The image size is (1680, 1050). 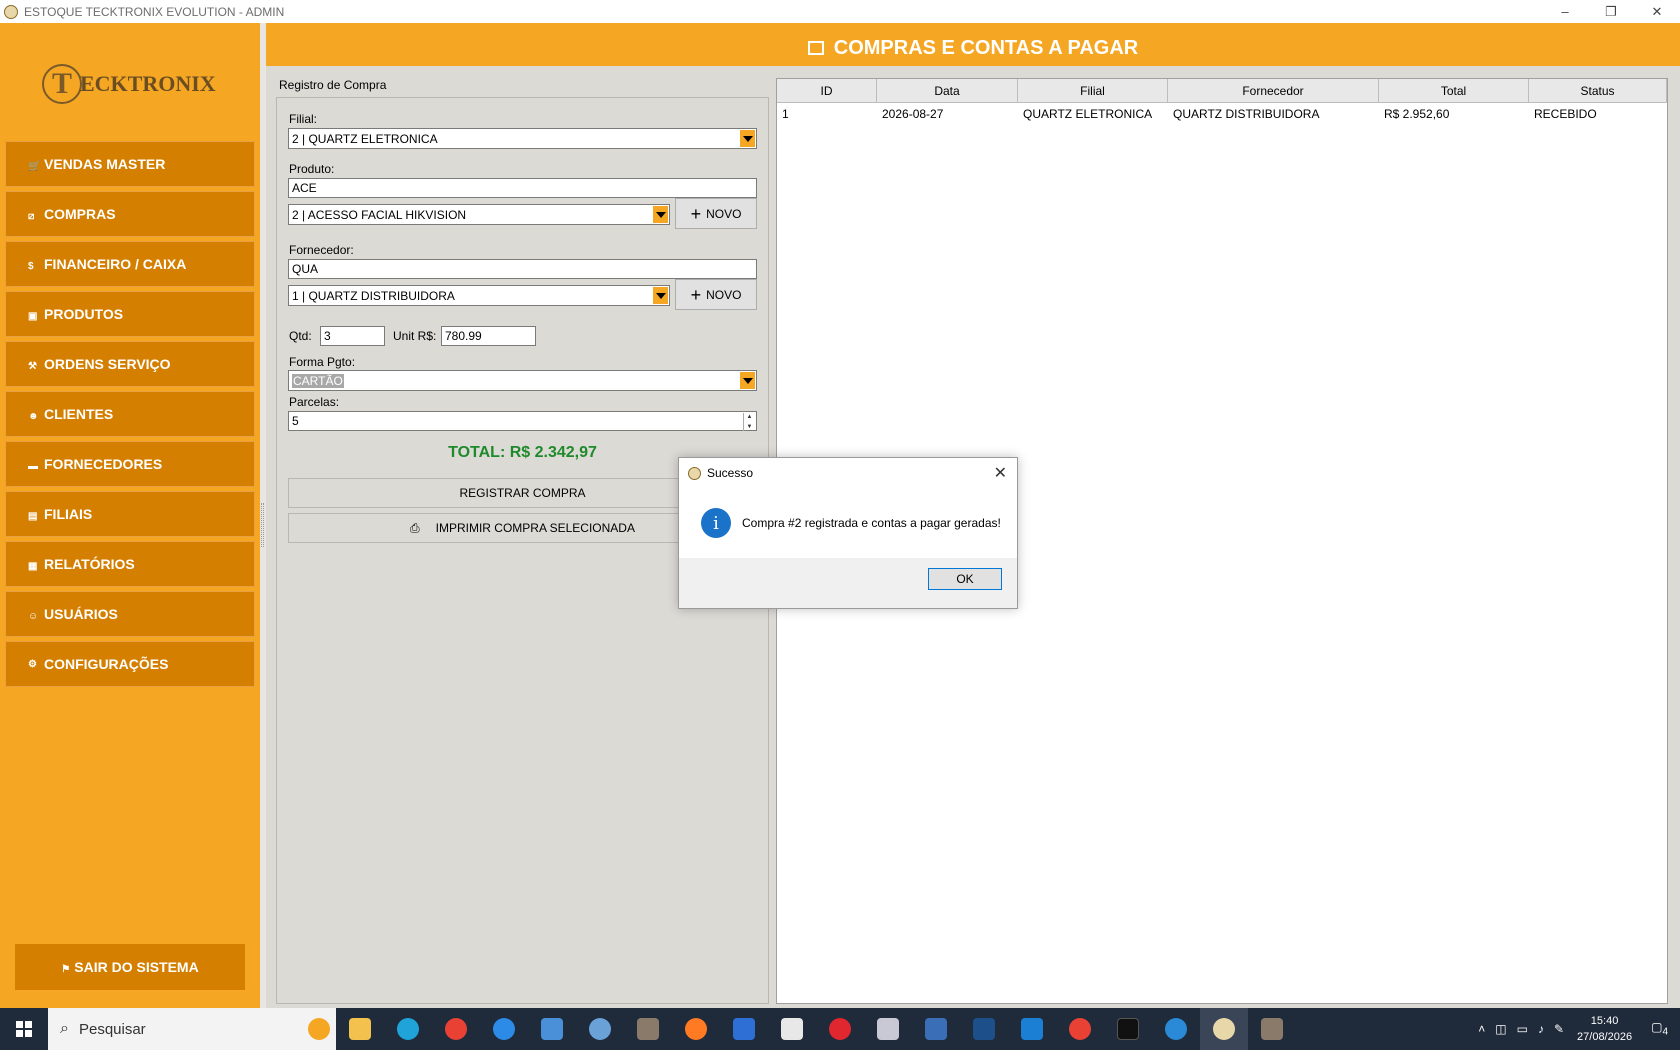 What do you see at coordinates (1659, 1028) in the screenshot?
I see `notification-icon: ▢4` at bounding box center [1659, 1028].